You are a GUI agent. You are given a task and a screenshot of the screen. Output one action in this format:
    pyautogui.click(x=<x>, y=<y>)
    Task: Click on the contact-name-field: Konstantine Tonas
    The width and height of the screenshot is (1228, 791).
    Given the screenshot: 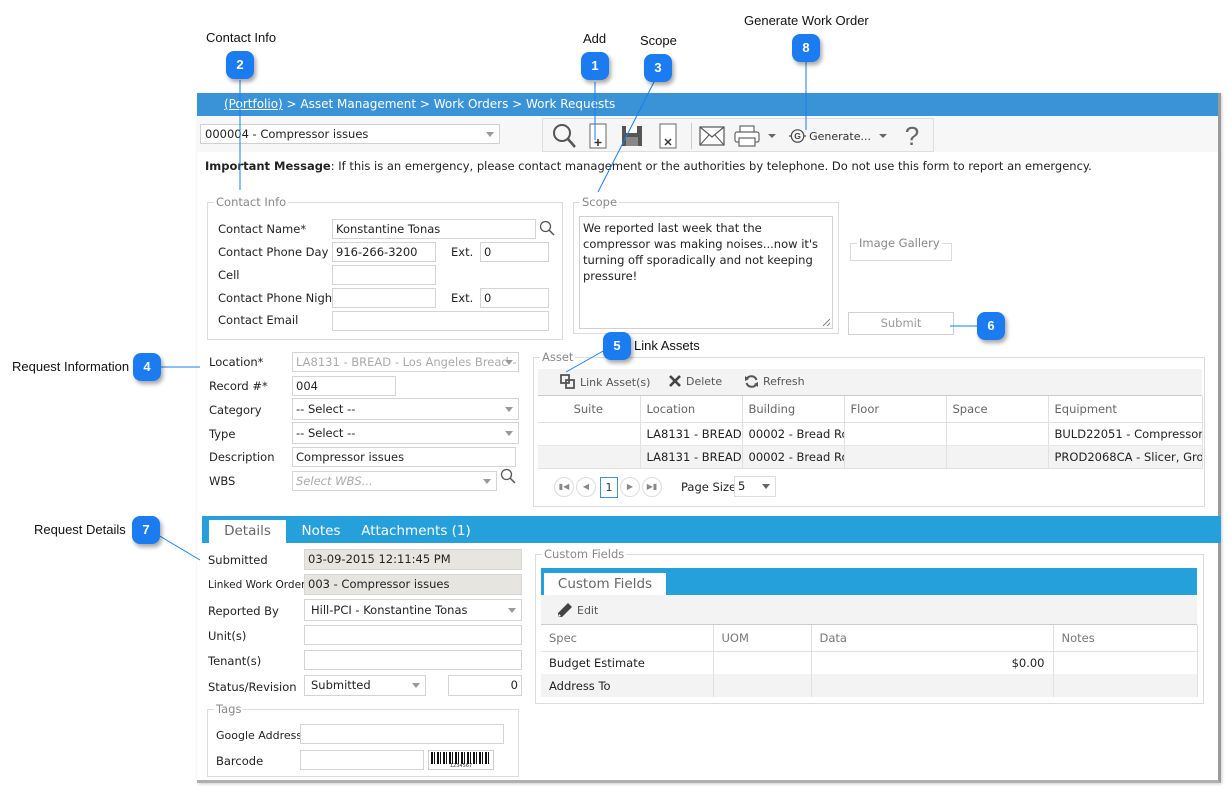 What is the action you would take?
    pyautogui.click(x=434, y=229)
    